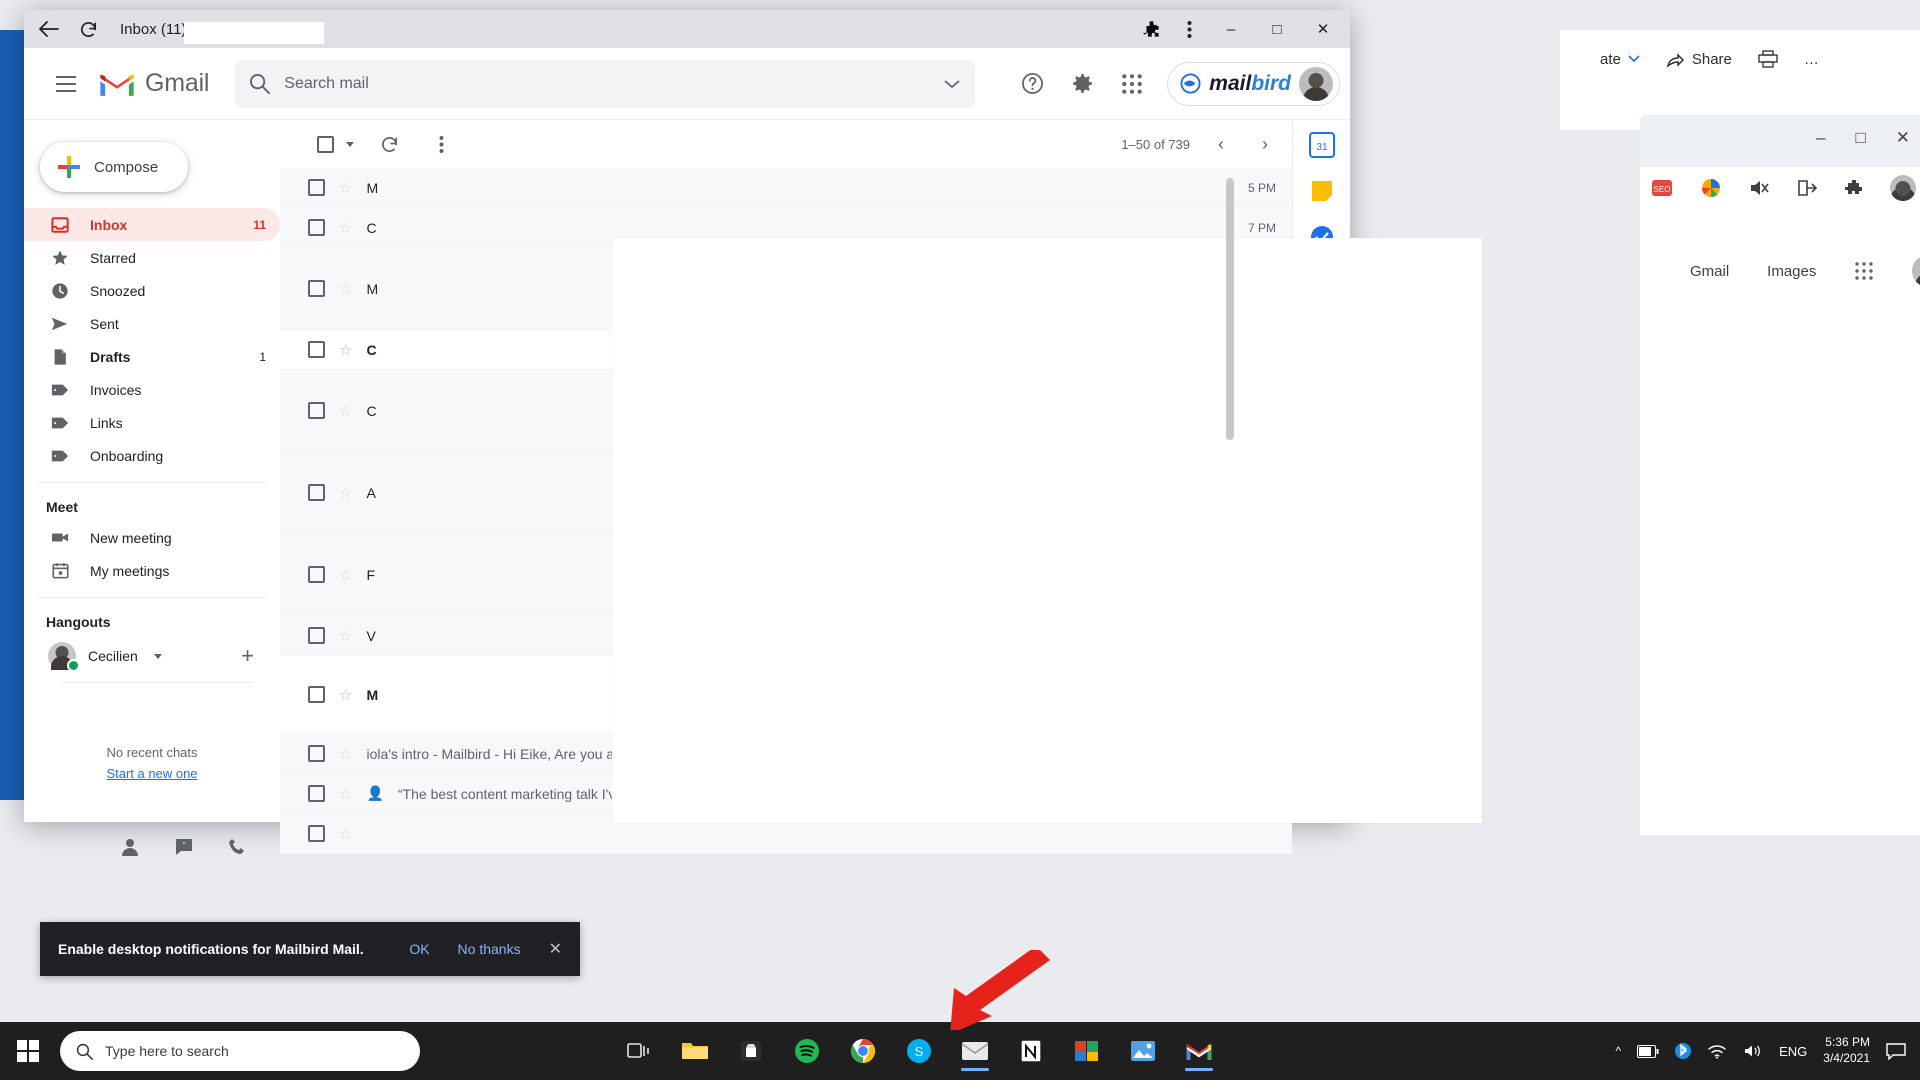  I want to click on sidebar-item-sent: Sent, so click(152, 323).